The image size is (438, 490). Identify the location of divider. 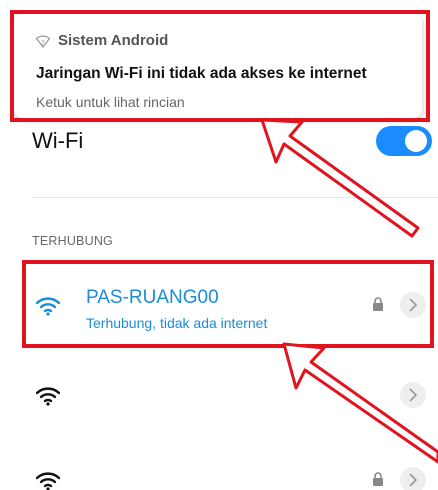
(235, 197).